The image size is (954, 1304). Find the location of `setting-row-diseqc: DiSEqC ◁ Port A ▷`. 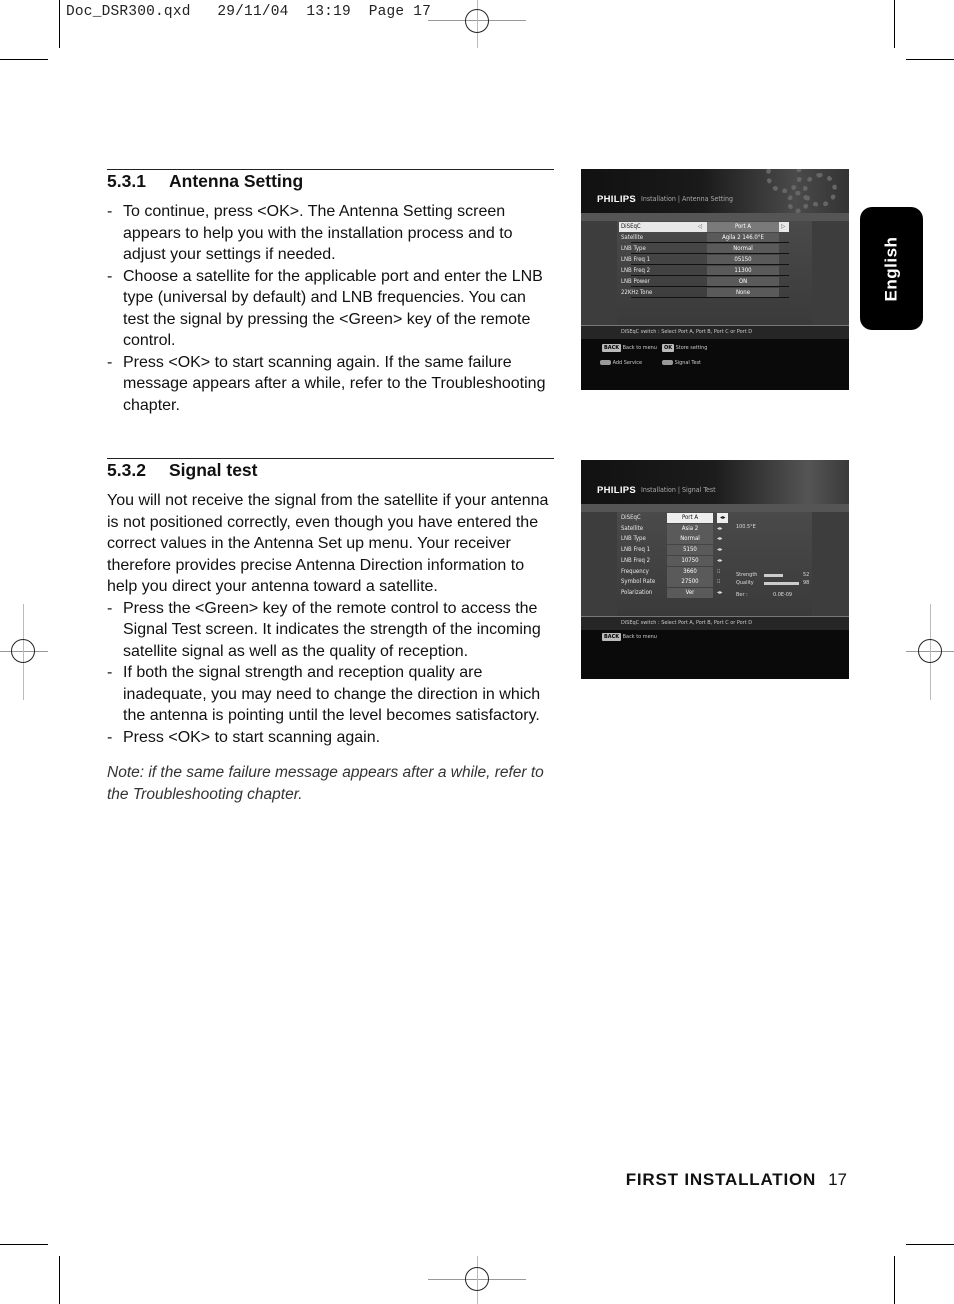

setting-row-diseqc: DiSEqC ◁ Port A ▷ is located at coordinates (704, 227).